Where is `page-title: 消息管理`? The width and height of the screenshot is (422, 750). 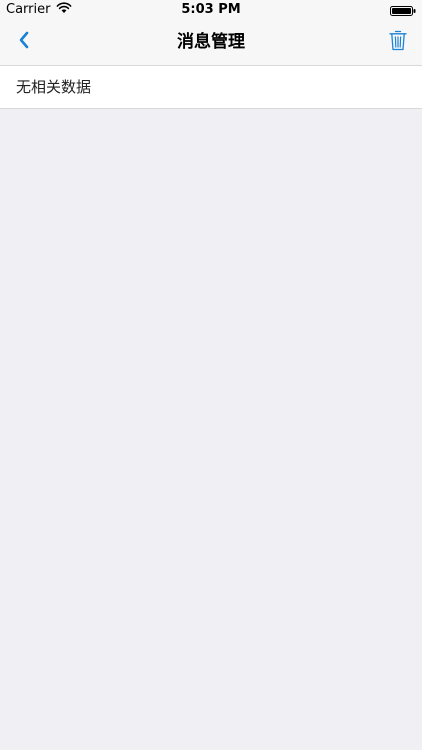
page-title: 消息管理 is located at coordinates (211, 42).